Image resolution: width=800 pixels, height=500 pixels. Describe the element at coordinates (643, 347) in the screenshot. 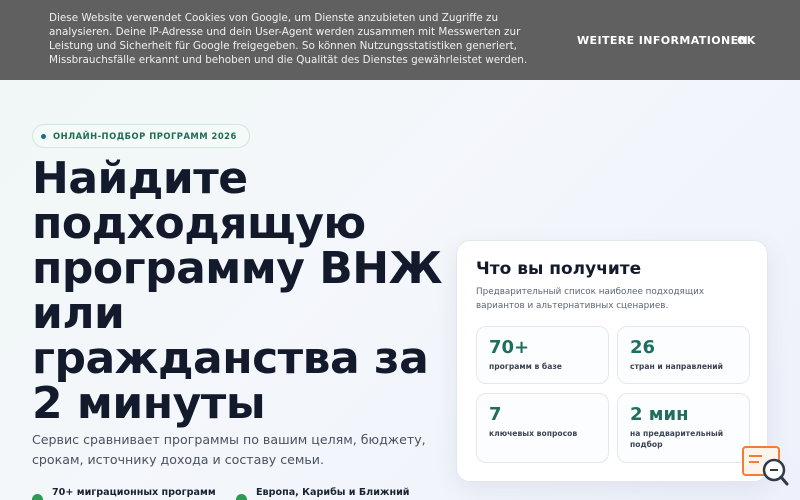

I see `stat-value: 26` at that location.